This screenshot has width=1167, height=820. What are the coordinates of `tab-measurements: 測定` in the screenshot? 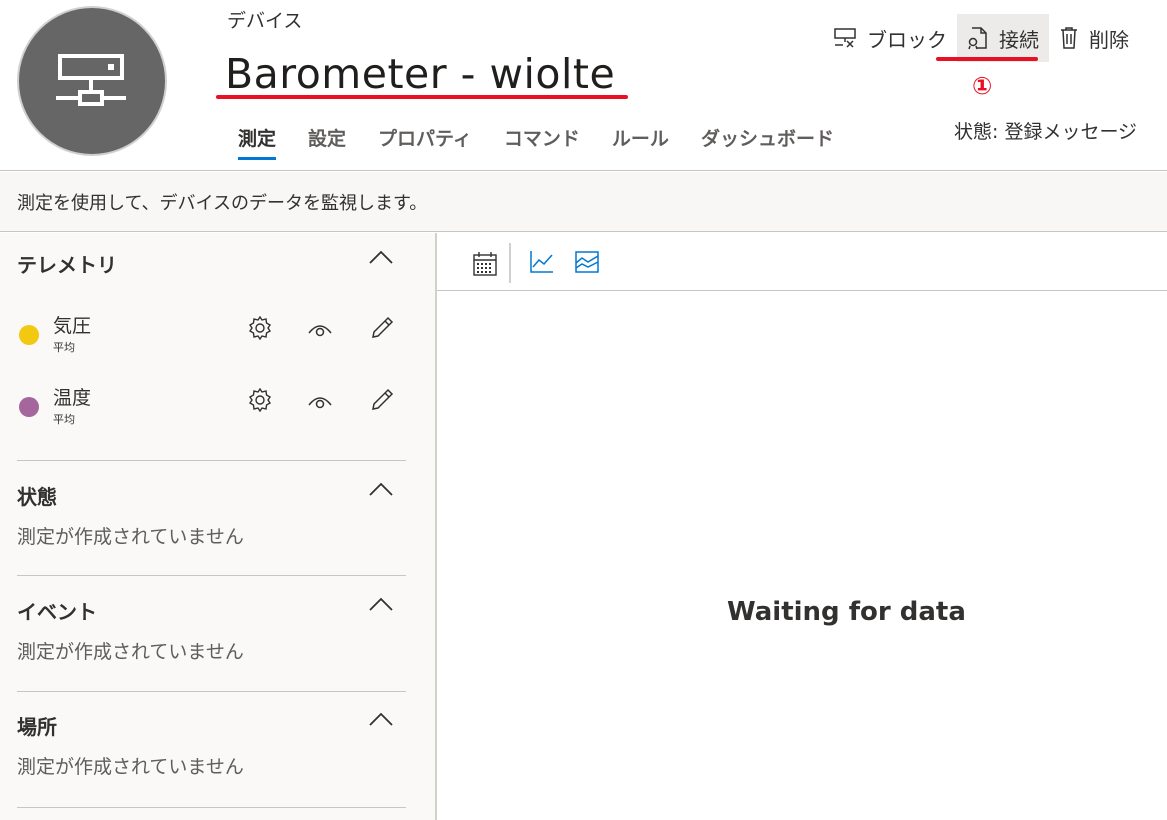 It's located at (257, 142).